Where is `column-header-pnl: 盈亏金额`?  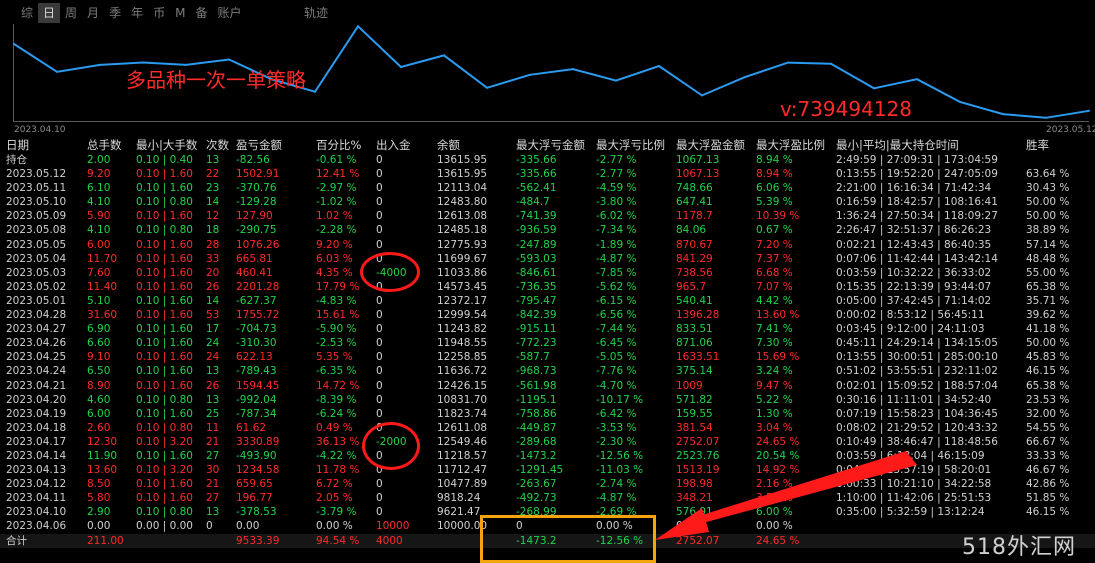
column-header-pnl: 盈亏金额 is located at coordinates (275, 145).